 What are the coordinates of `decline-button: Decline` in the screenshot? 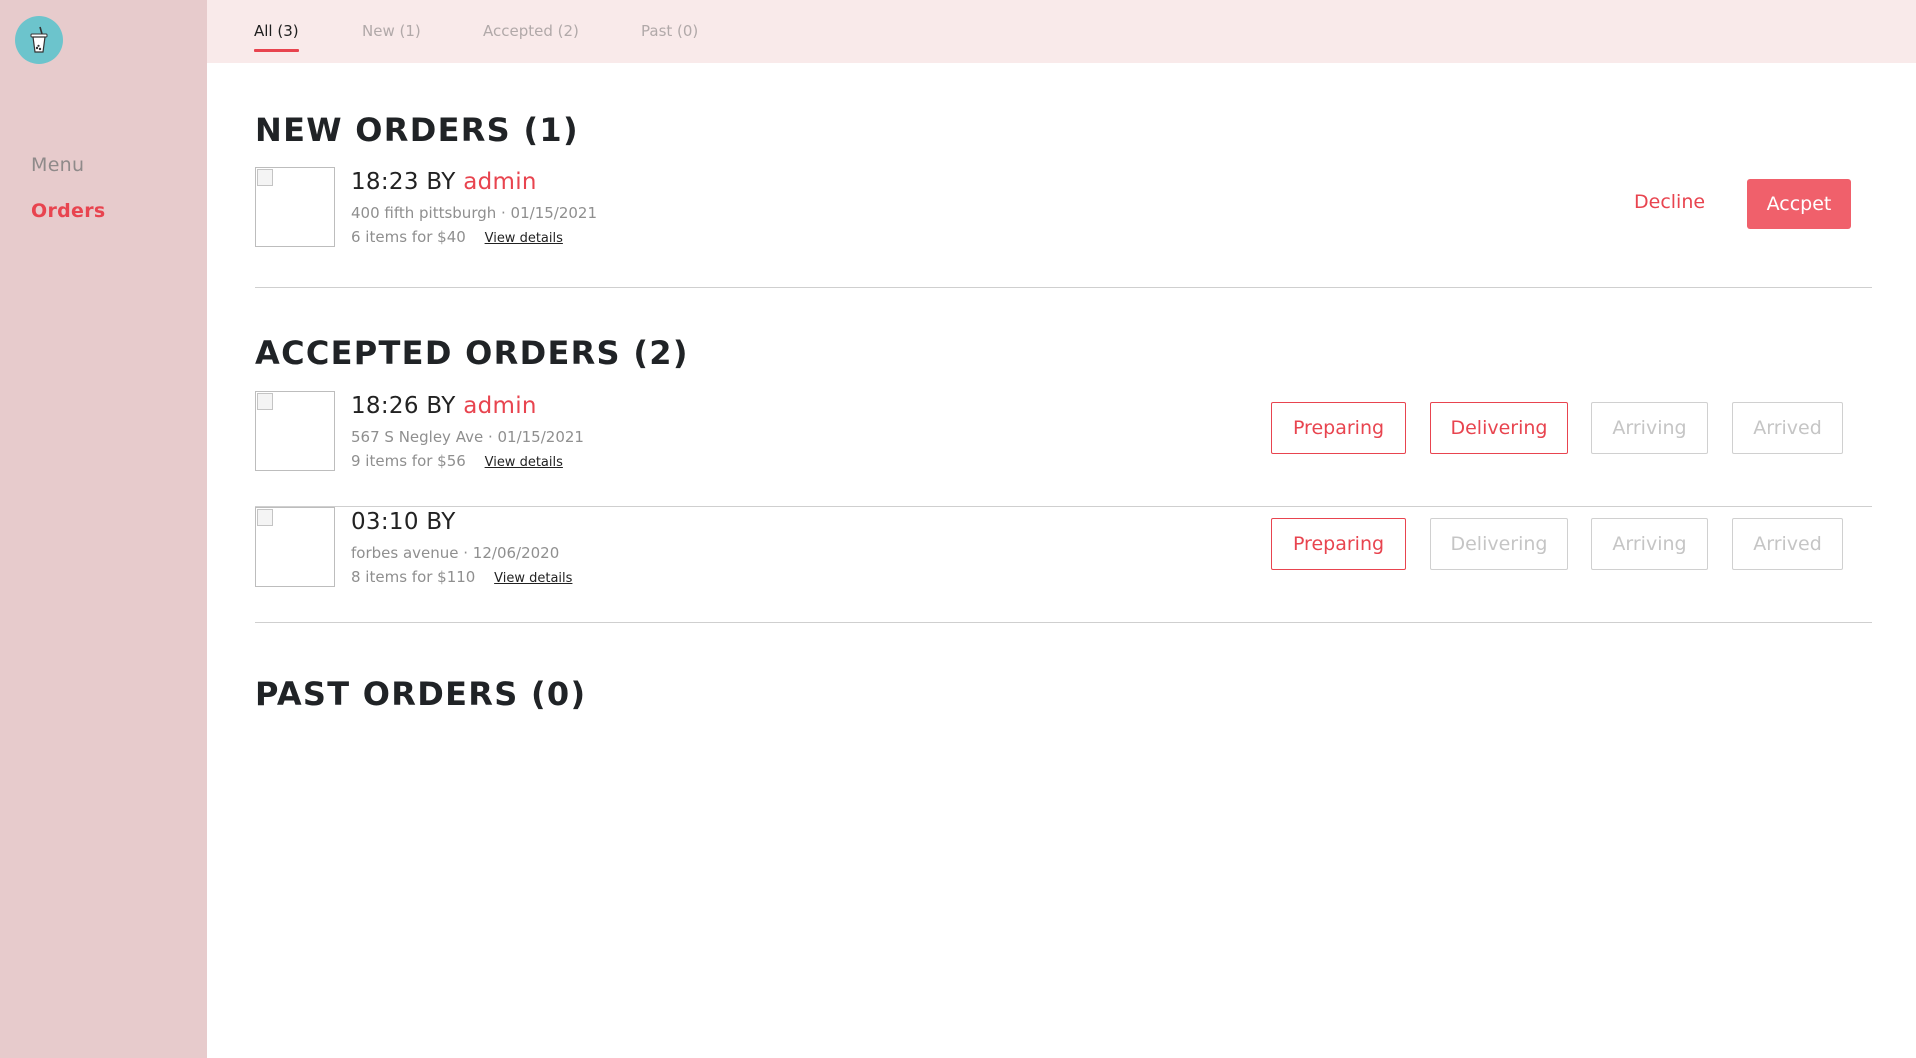 It's located at (1669, 202).